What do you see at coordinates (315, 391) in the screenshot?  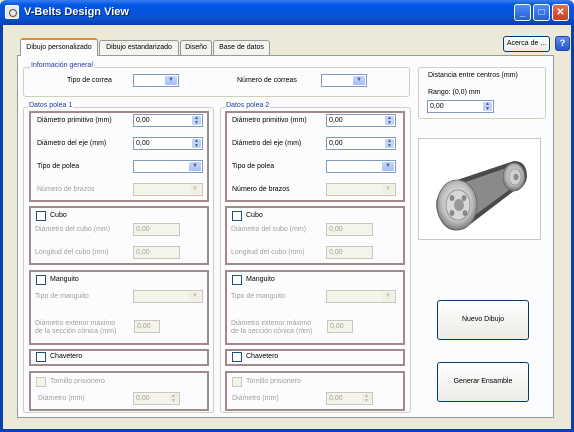 I see `polea2-tornillo-box` at bounding box center [315, 391].